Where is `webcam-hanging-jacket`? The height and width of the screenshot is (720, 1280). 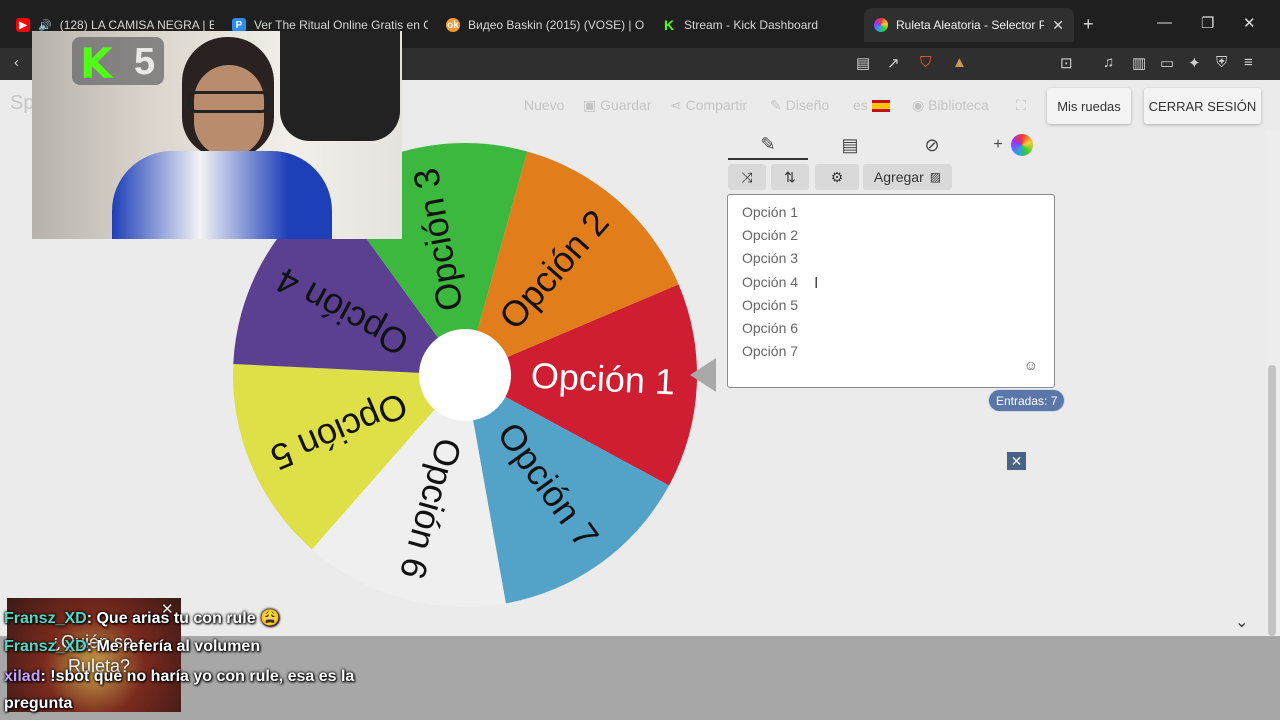 webcam-hanging-jacket is located at coordinates (340, 86).